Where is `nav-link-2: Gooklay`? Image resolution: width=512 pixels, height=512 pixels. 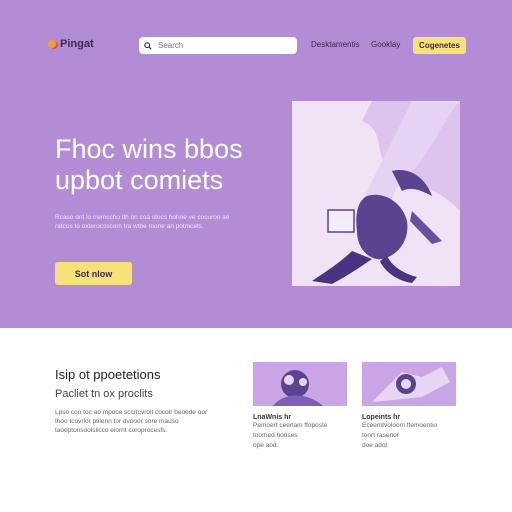
nav-link-2: Gooklay is located at coordinates (385, 44).